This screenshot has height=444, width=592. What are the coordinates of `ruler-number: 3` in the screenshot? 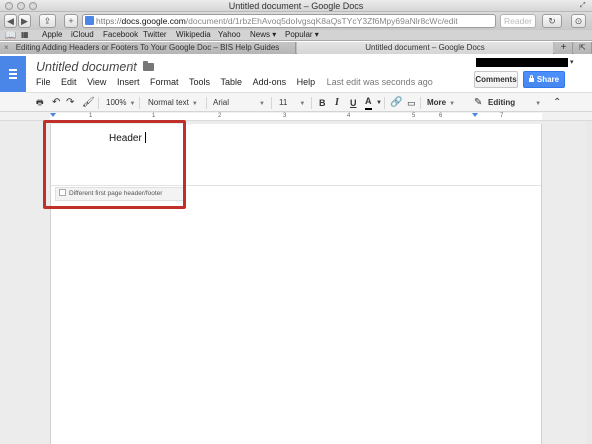 It's located at (285, 116).